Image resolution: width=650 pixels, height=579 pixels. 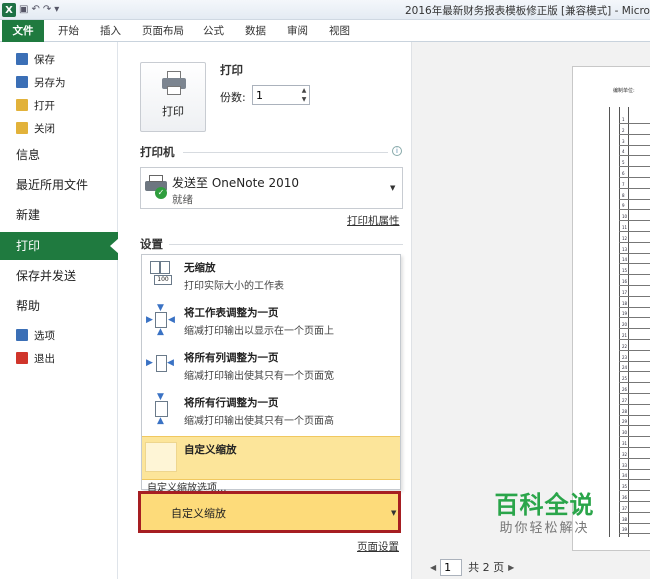 What do you see at coordinates (271, 414) in the screenshot?
I see `option-fit-rows: ▼ ▲ 将所有行调整为一页 缩减打印输出使其只有一个页面高` at bounding box center [271, 414].